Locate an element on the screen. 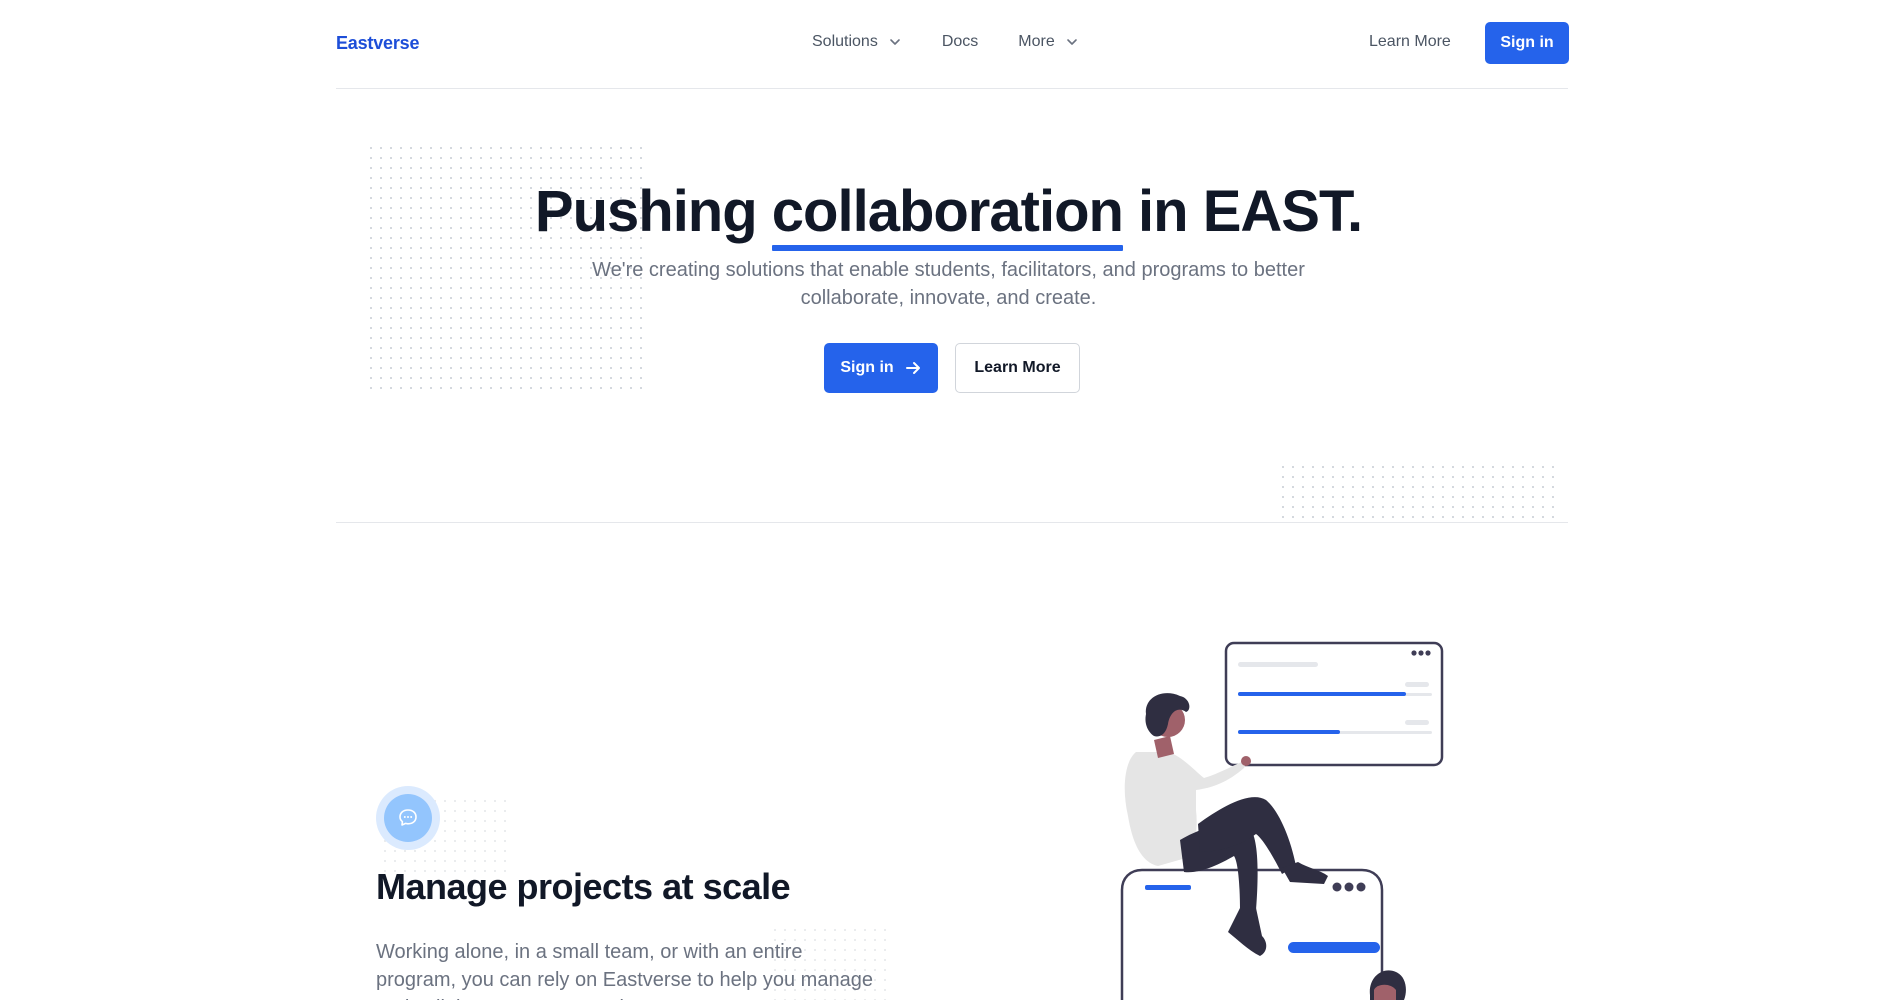 Image resolution: width=1897 pixels, height=1000 pixels. menu-item-solutions: Solutions is located at coordinates (857, 42).